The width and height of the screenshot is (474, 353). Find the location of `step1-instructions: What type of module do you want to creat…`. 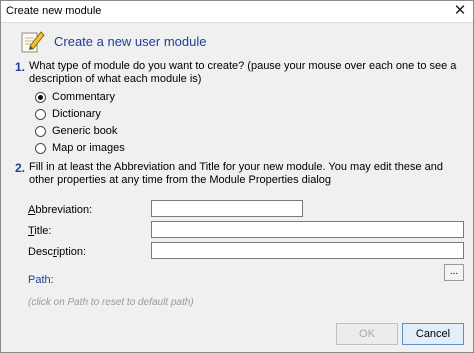

step1-instructions: What type of module do you want to creat… is located at coordinates (243, 72).